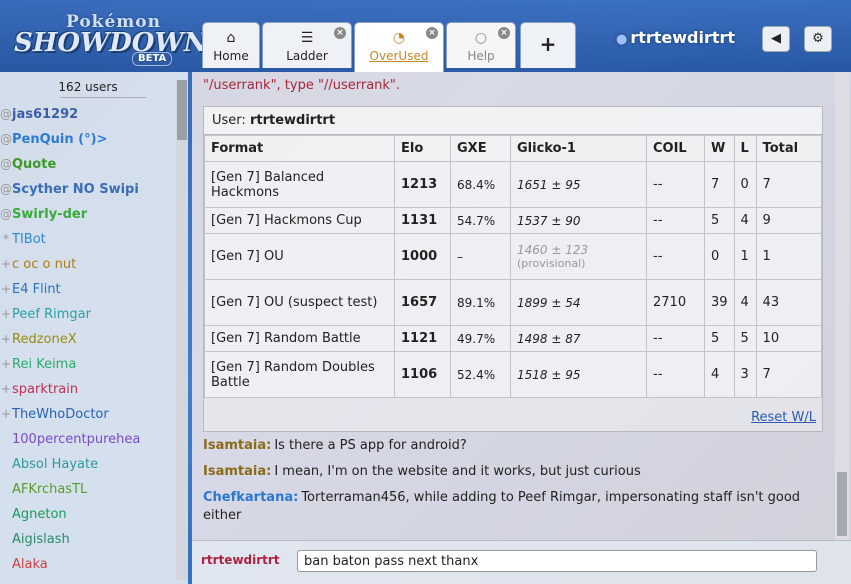 The image size is (851, 584). I want to click on user-list-item: +Rei Keima, so click(88, 364).